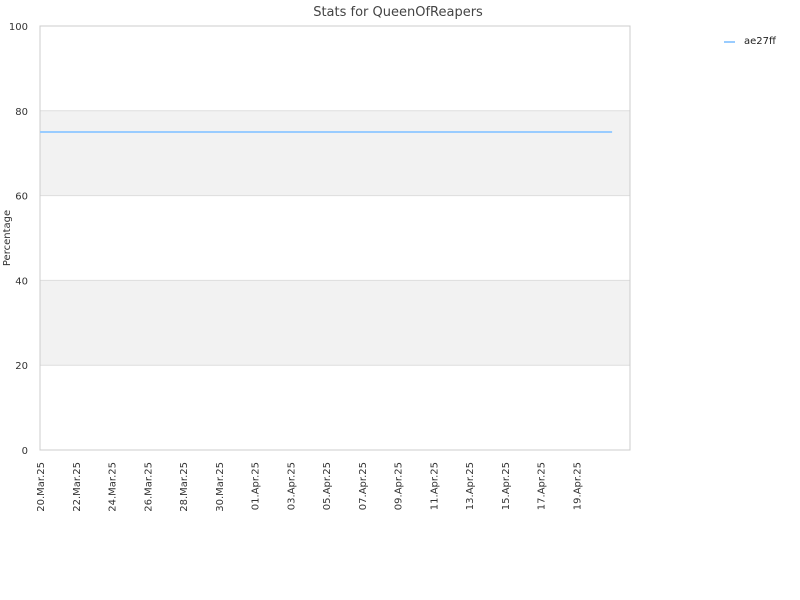 The height and width of the screenshot is (600, 800). I want to click on x-tick-label: 17.Apr.25, so click(542, 486).